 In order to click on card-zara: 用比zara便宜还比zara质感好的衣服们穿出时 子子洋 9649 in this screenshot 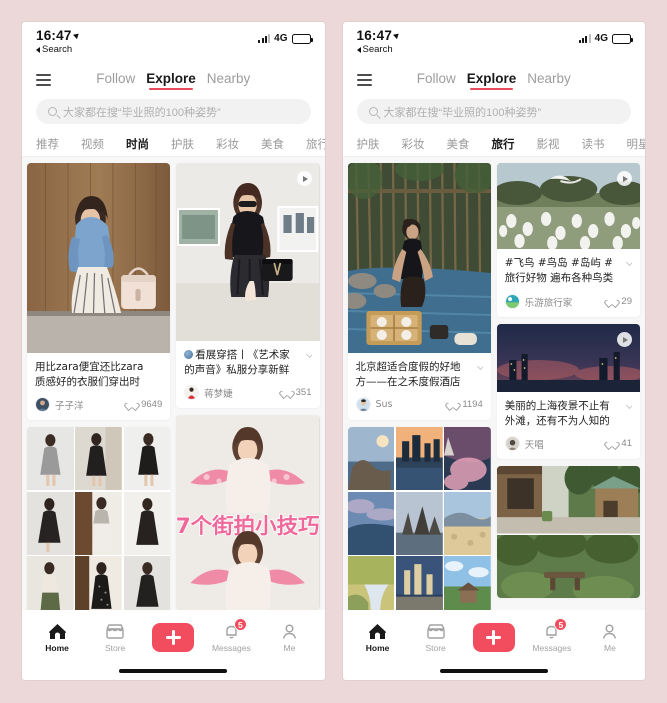, I will do `click(99, 292)`.